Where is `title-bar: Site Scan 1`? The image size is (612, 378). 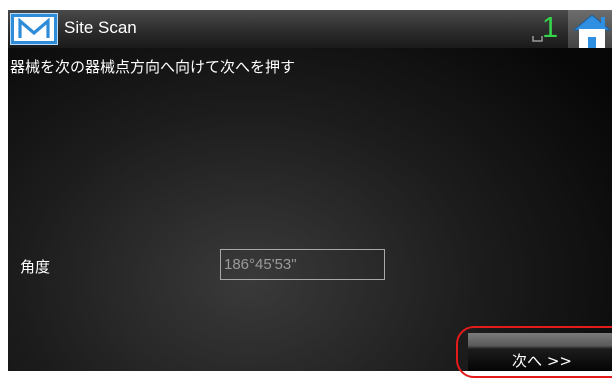 title-bar: Site Scan 1 is located at coordinates (310, 29).